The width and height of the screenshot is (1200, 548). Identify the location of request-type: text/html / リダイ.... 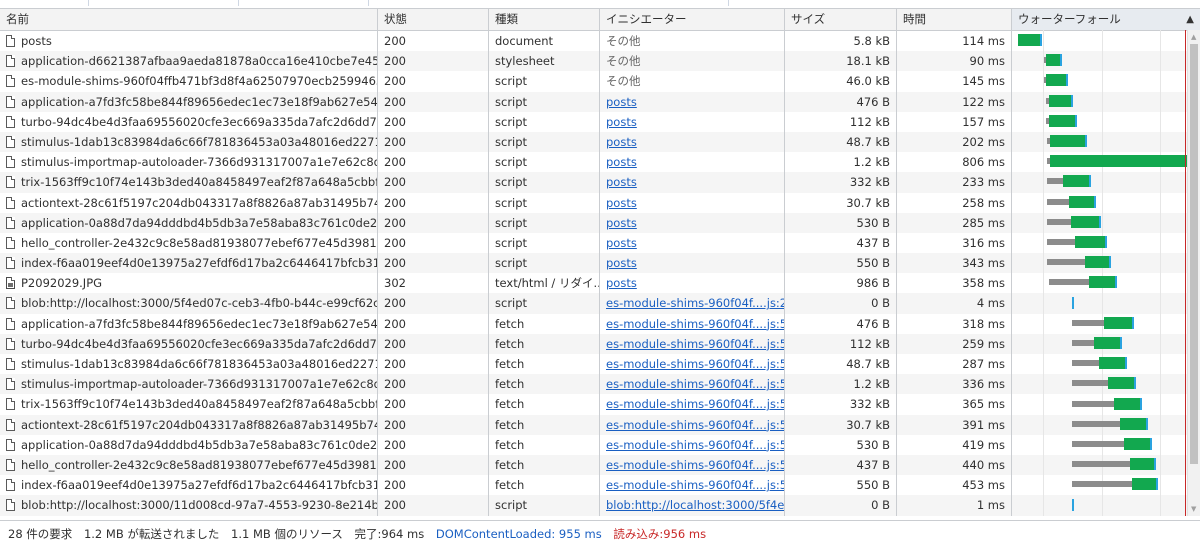
(544, 283).